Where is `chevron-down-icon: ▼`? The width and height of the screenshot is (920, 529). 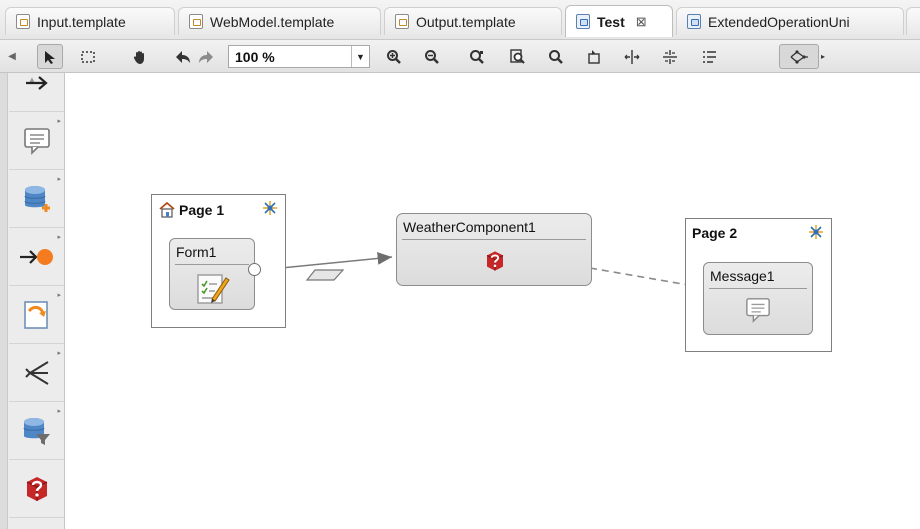
chevron-down-icon: ▼ is located at coordinates (360, 56).